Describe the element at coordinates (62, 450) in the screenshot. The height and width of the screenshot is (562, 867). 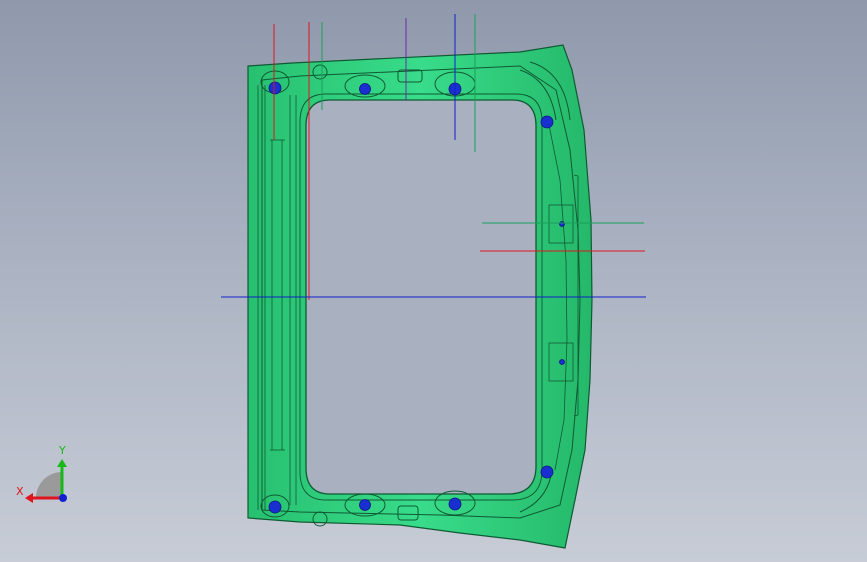
I see `y-axis-label: Y` at that location.